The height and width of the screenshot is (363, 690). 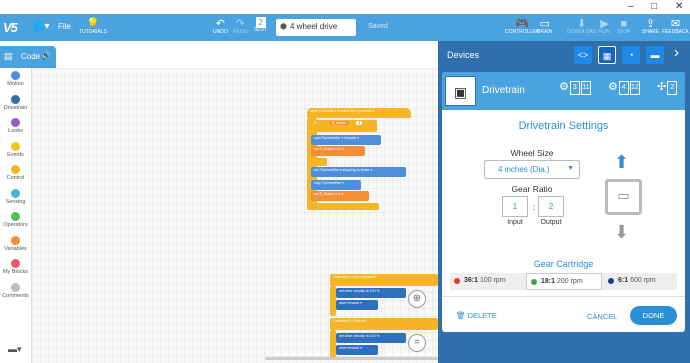 What do you see at coordinates (359, 123) in the screenshot?
I see `value-pill: 1` at bounding box center [359, 123].